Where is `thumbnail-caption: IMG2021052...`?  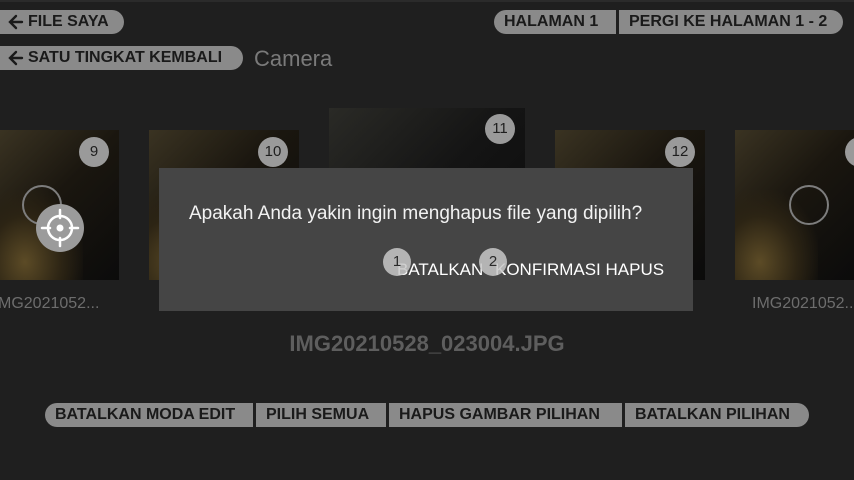 thumbnail-caption: IMG2021052... is located at coordinates (803, 303).